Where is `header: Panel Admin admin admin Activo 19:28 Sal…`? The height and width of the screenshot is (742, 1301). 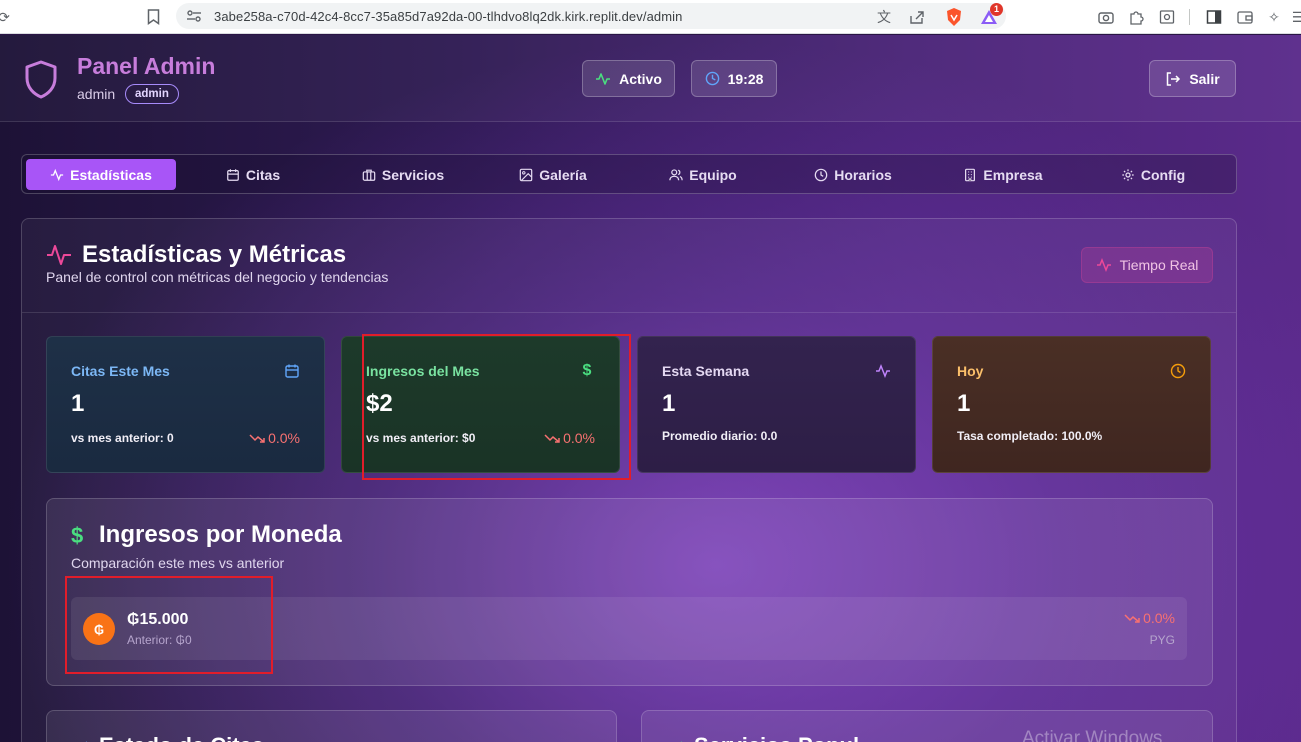 header: Panel Admin admin admin Activo 19:28 Sal… is located at coordinates (650, 78).